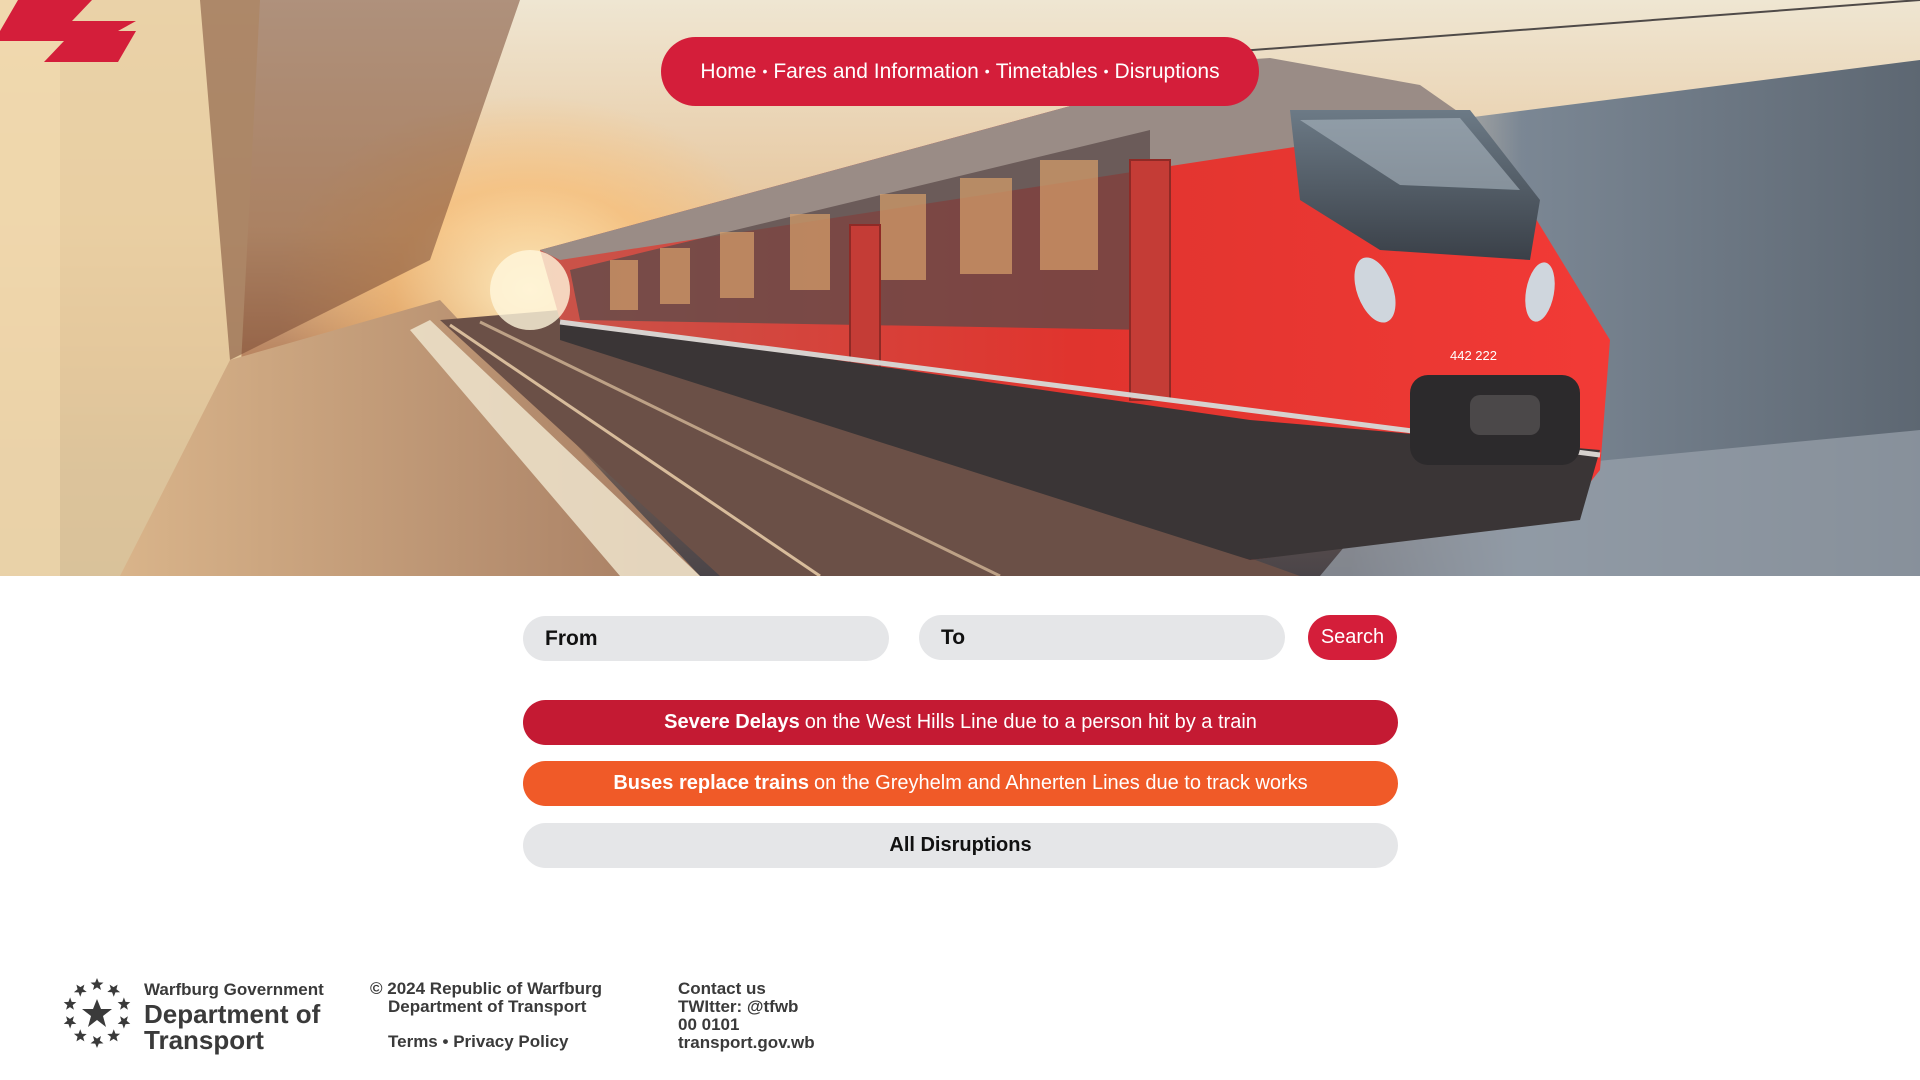  I want to click on to-input, so click(1102, 637).